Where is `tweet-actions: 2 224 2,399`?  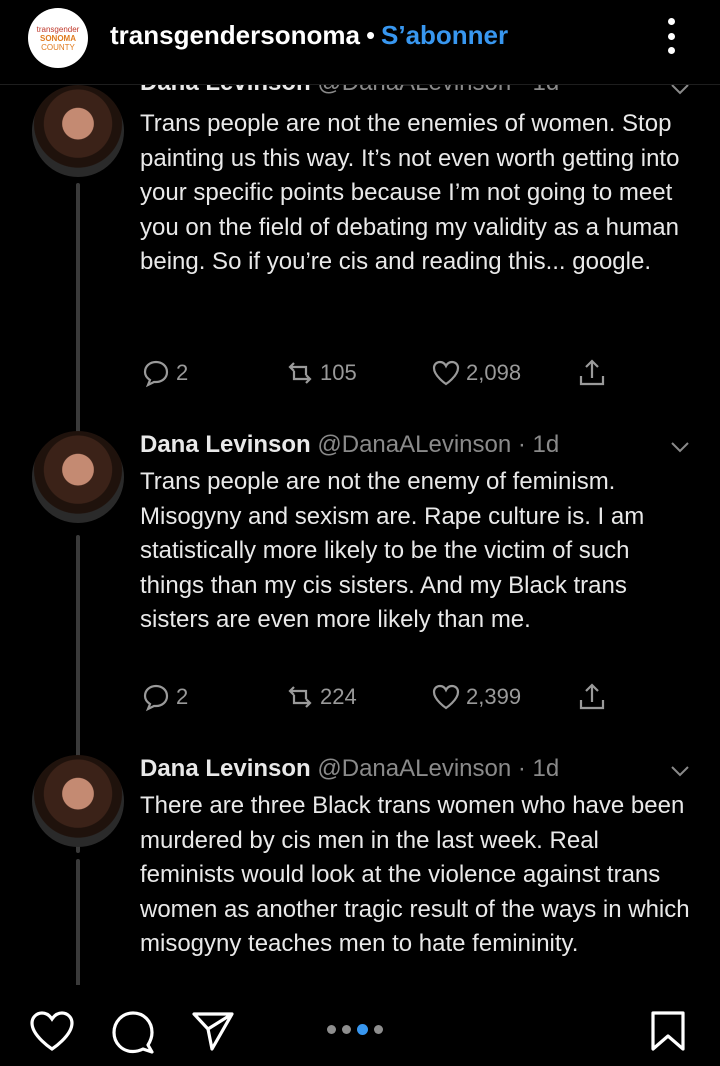
tweet-actions: 2 224 2,399 is located at coordinates (420, 701).